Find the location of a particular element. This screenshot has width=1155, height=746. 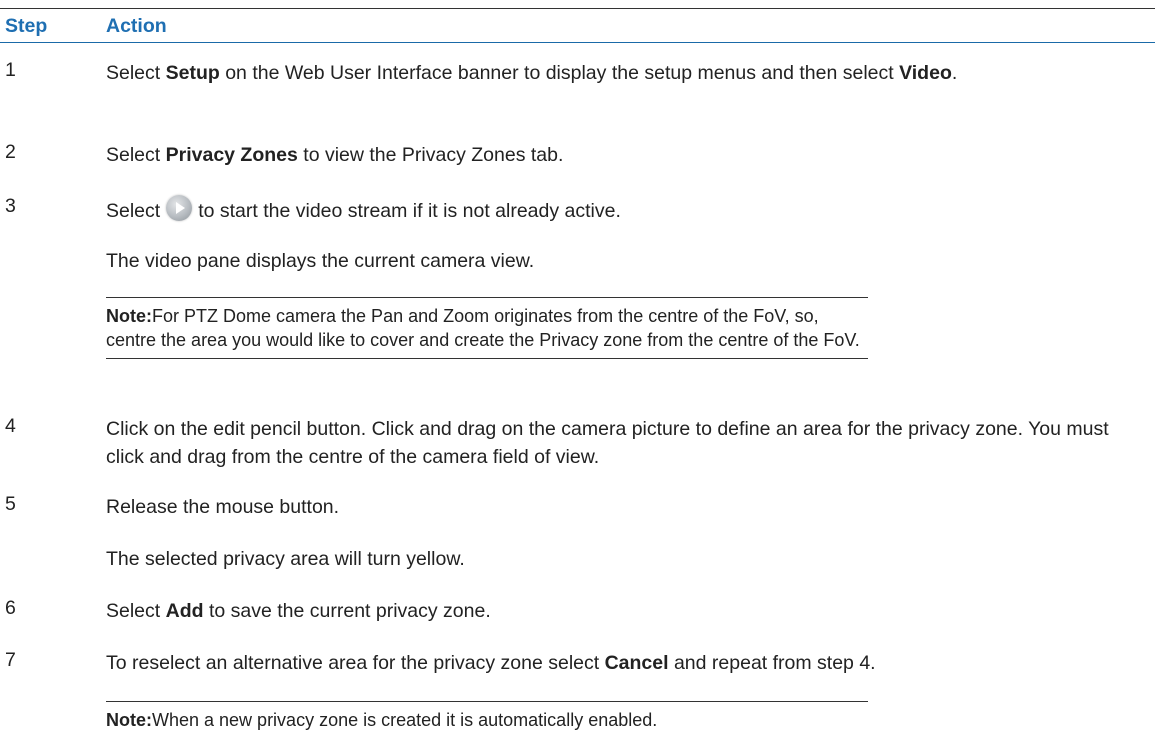

step-number: 4 is located at coordinates (10, 426).